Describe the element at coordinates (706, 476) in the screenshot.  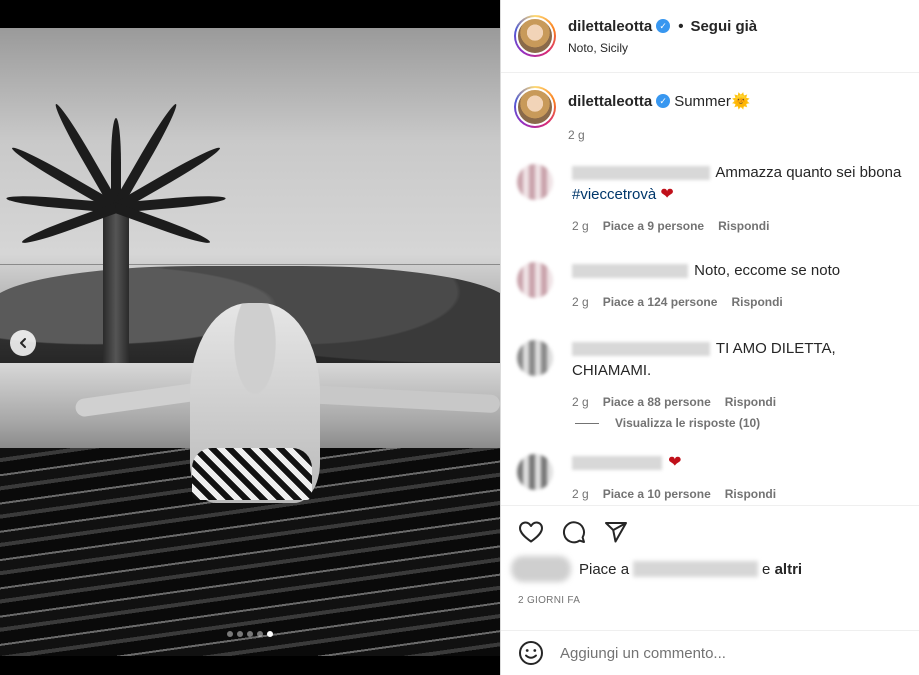
I see `comment-item: ❤ 2 g Piace a 10 persone Rispondi` at that location.